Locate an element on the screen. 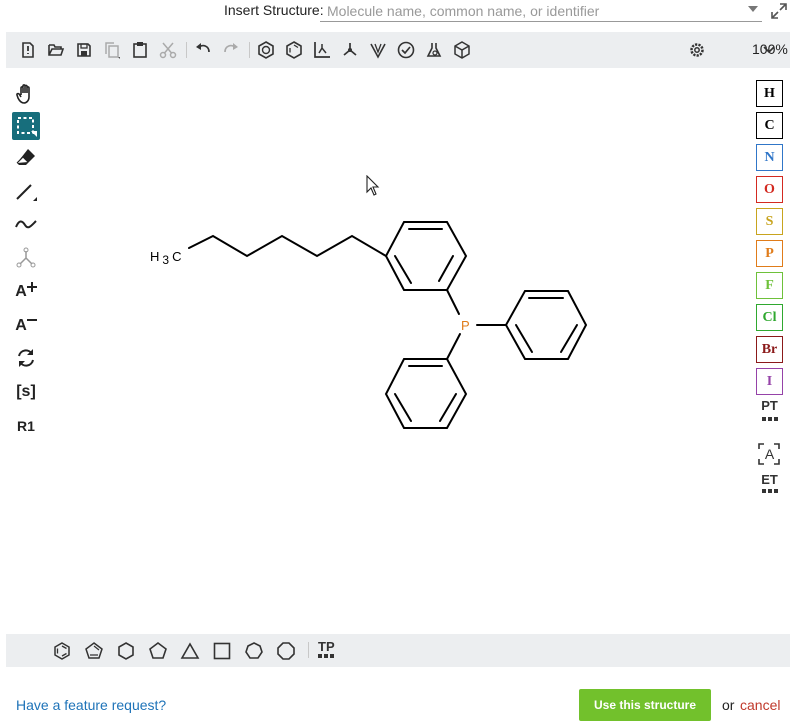  benzene-template is located at coordinates (62, 651).